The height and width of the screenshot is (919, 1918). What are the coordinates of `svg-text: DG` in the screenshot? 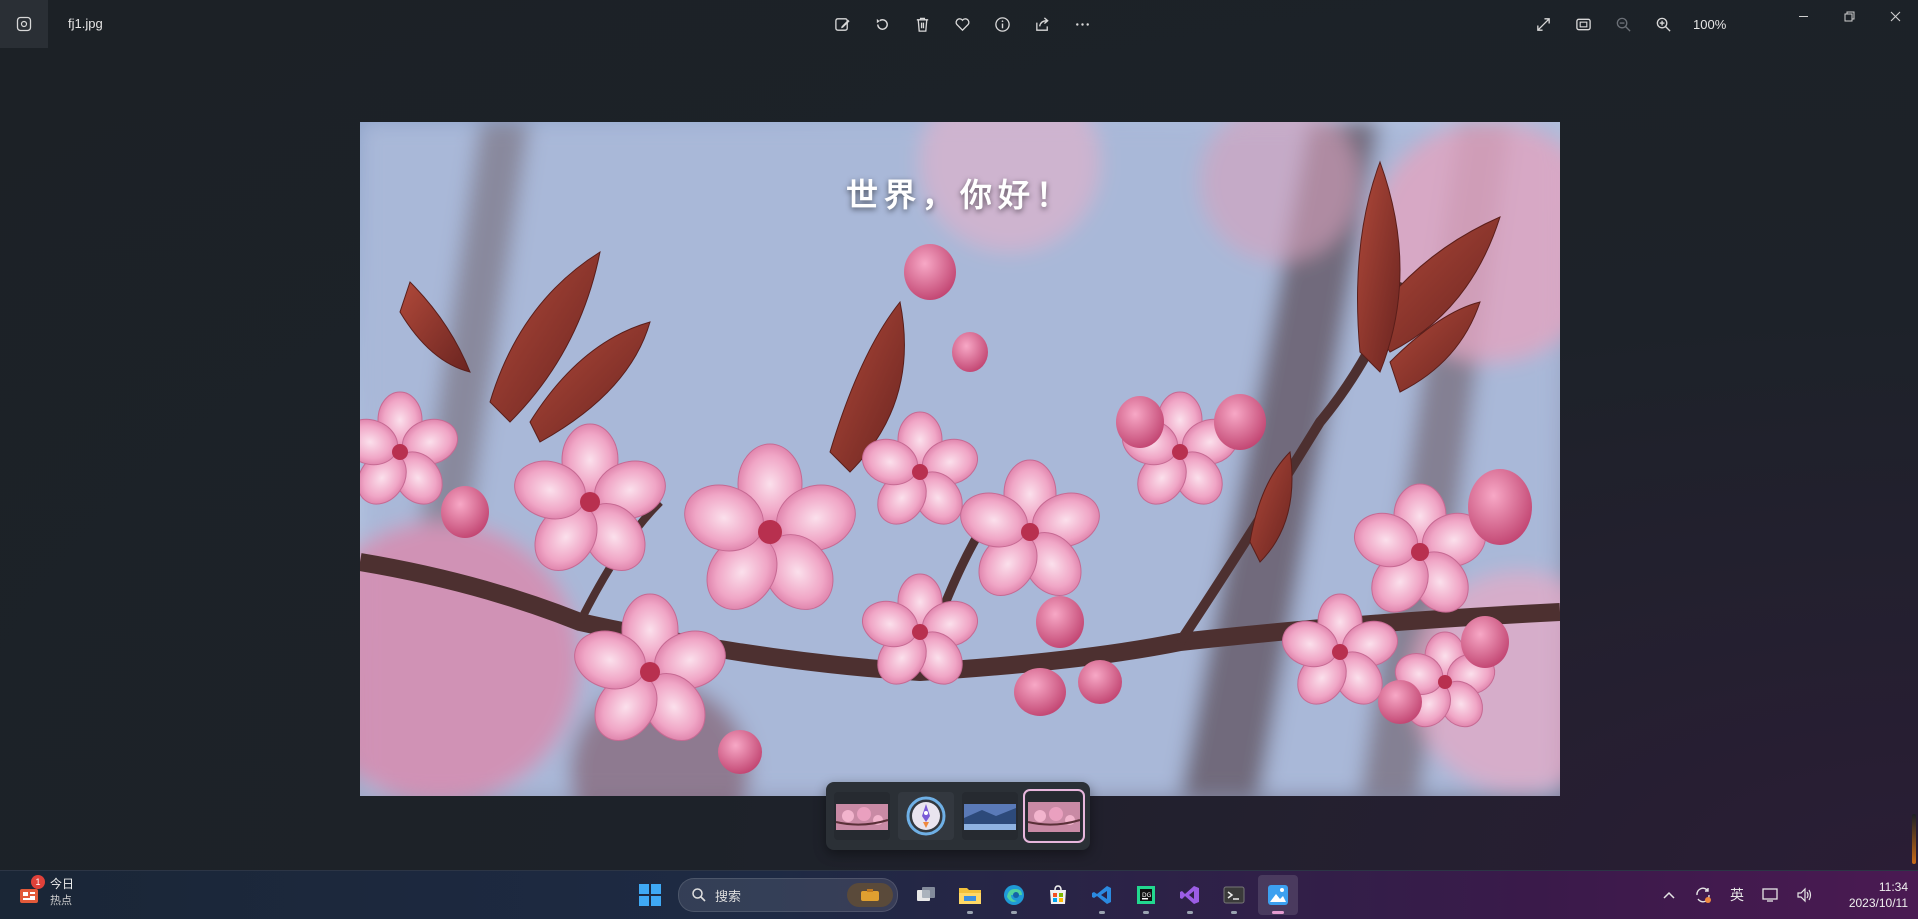 It's located at (1147, 895).